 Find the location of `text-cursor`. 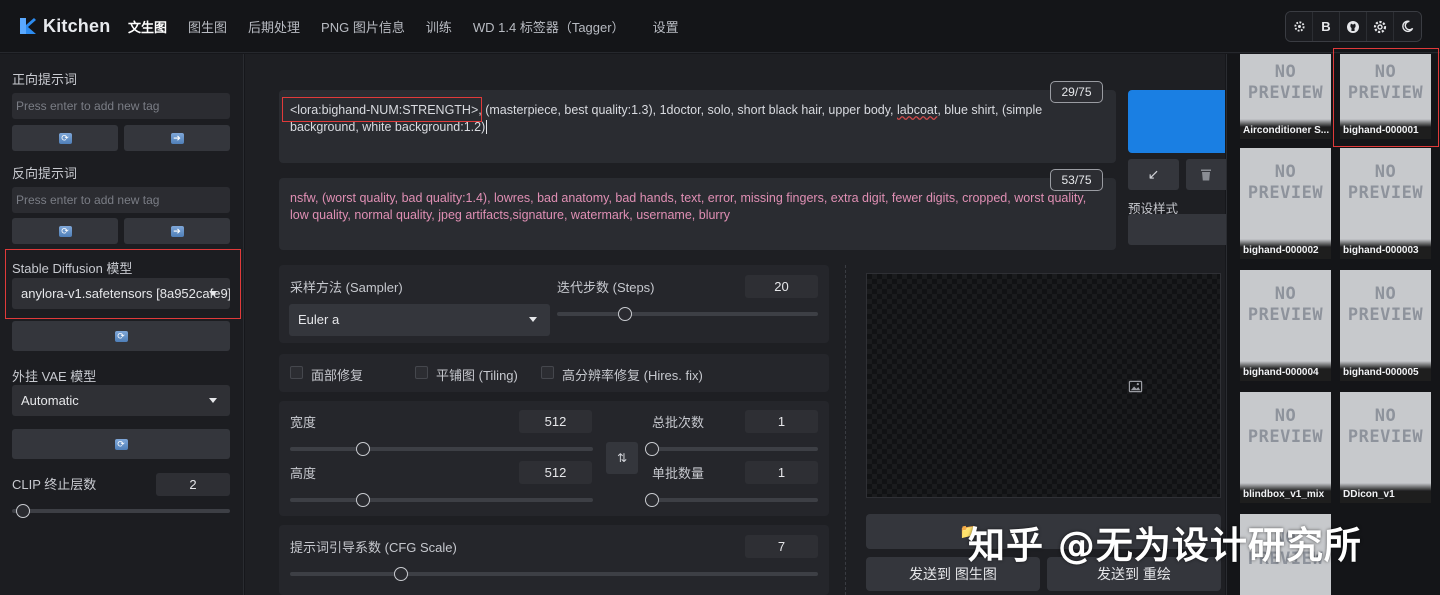

text-cursor is located at coordinates (487, 127).